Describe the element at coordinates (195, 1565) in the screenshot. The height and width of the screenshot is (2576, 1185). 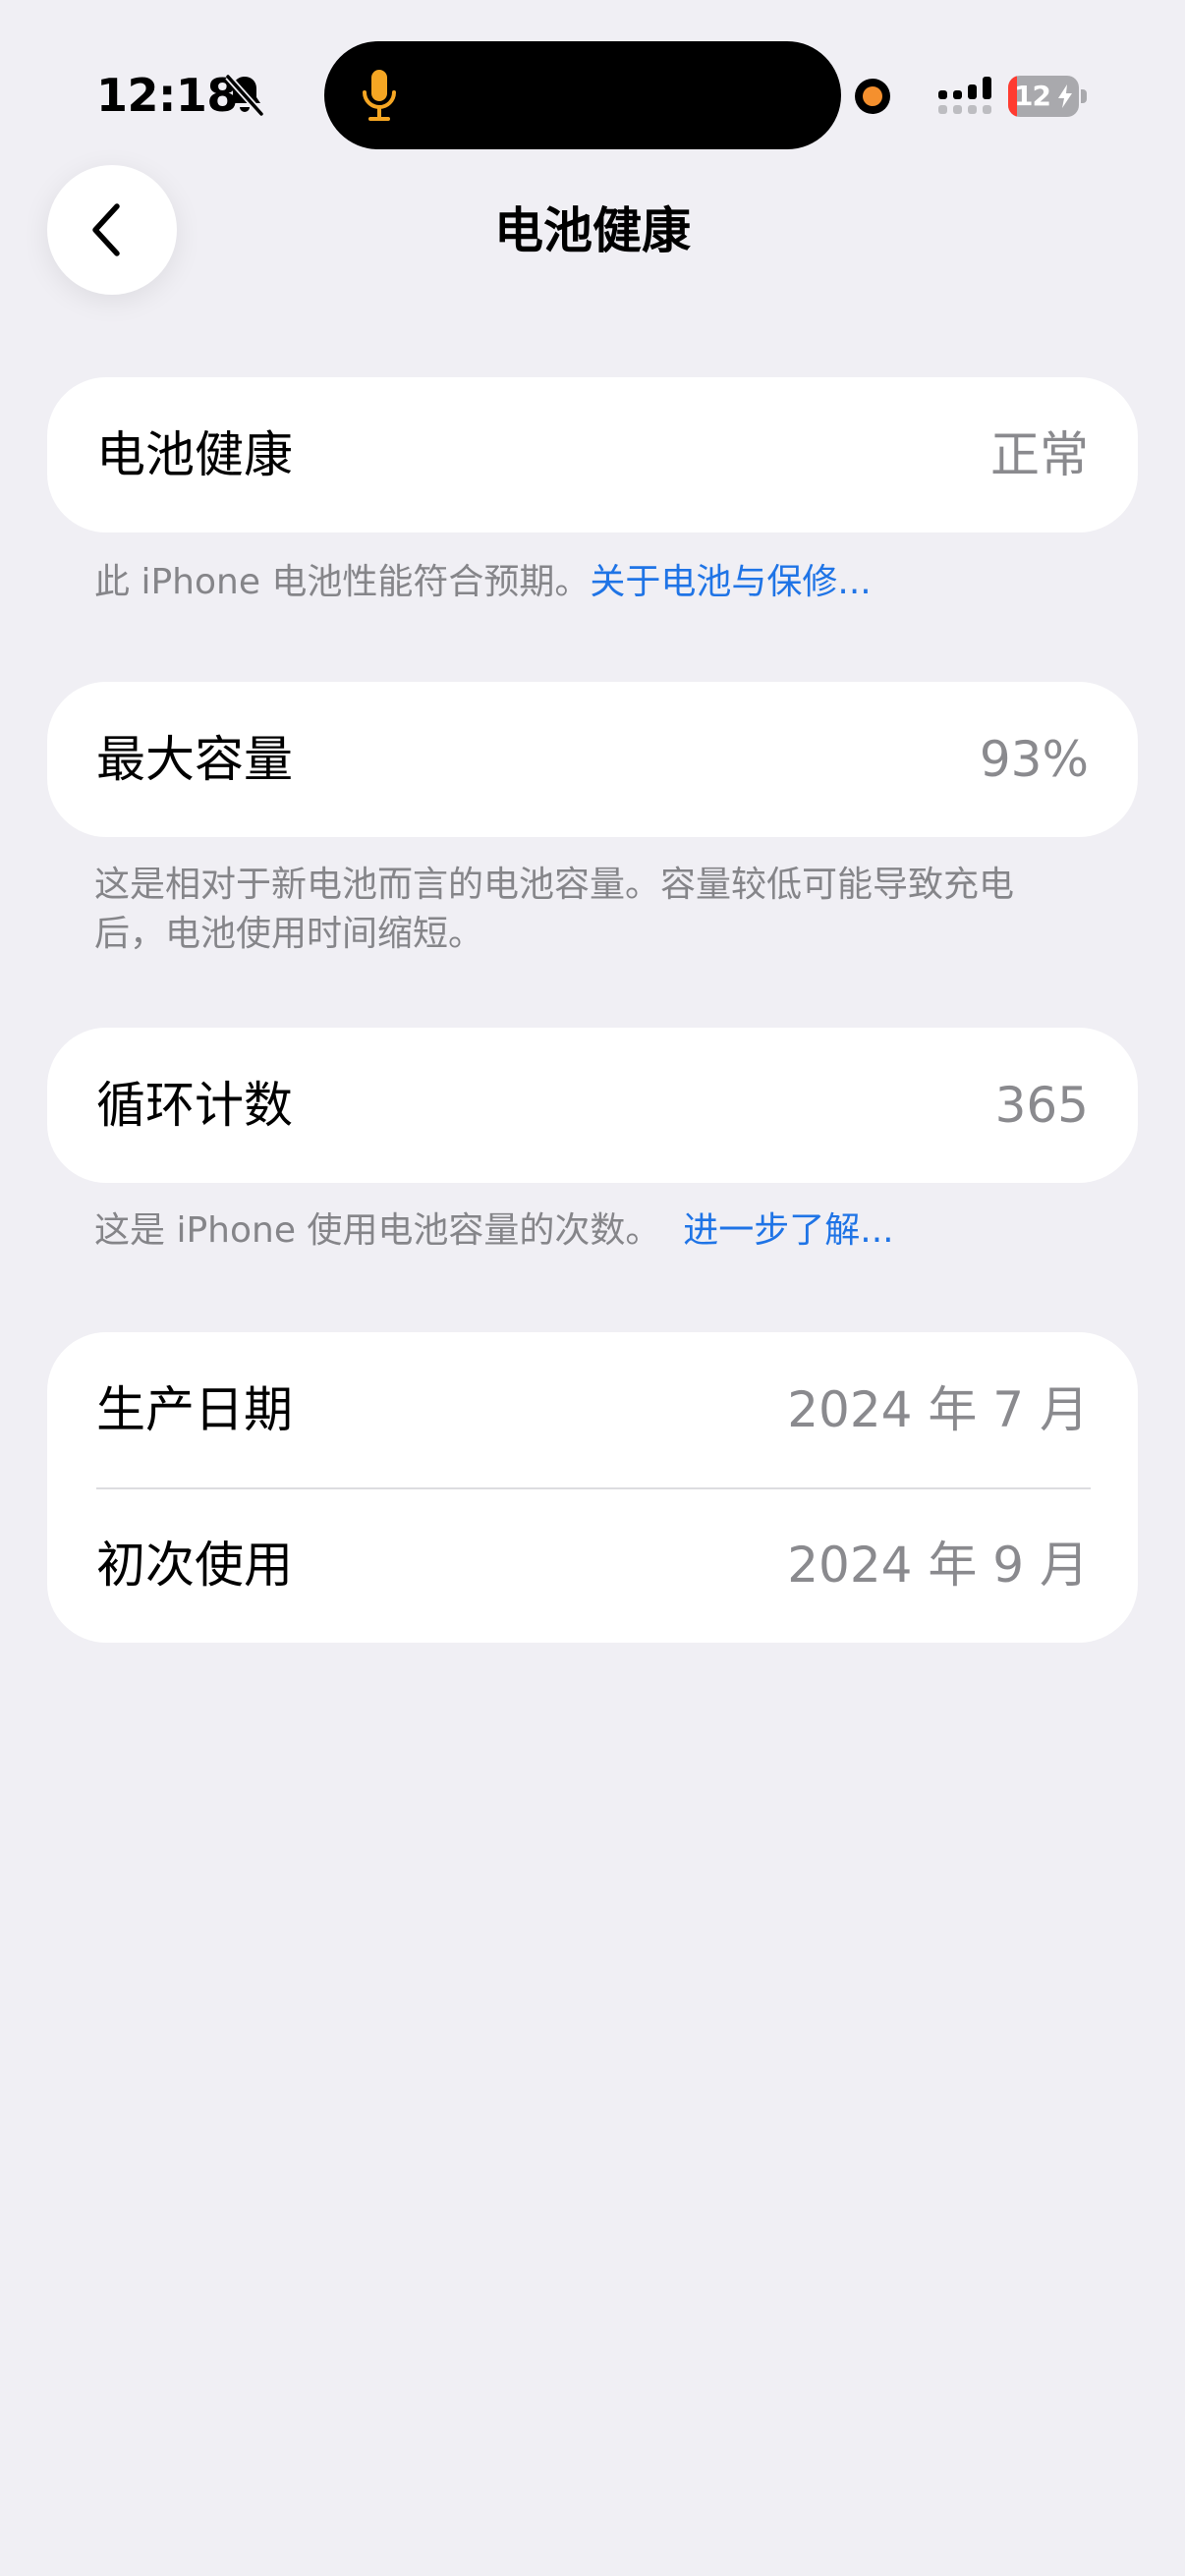
I see `first-use-label: 初次使用` at that location.